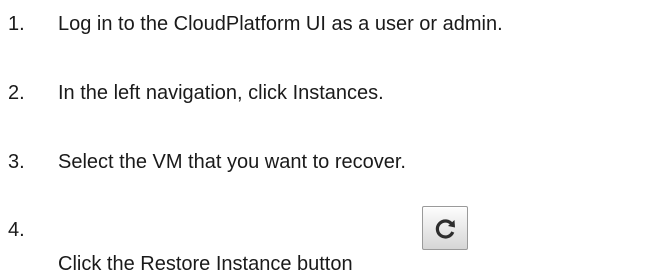 The width and height of the screenshot is (648, 276). Describe the element at coordinates (221, 93) in the screenshot. I see `step-text: In the left navigation, click Instances.` at that location.